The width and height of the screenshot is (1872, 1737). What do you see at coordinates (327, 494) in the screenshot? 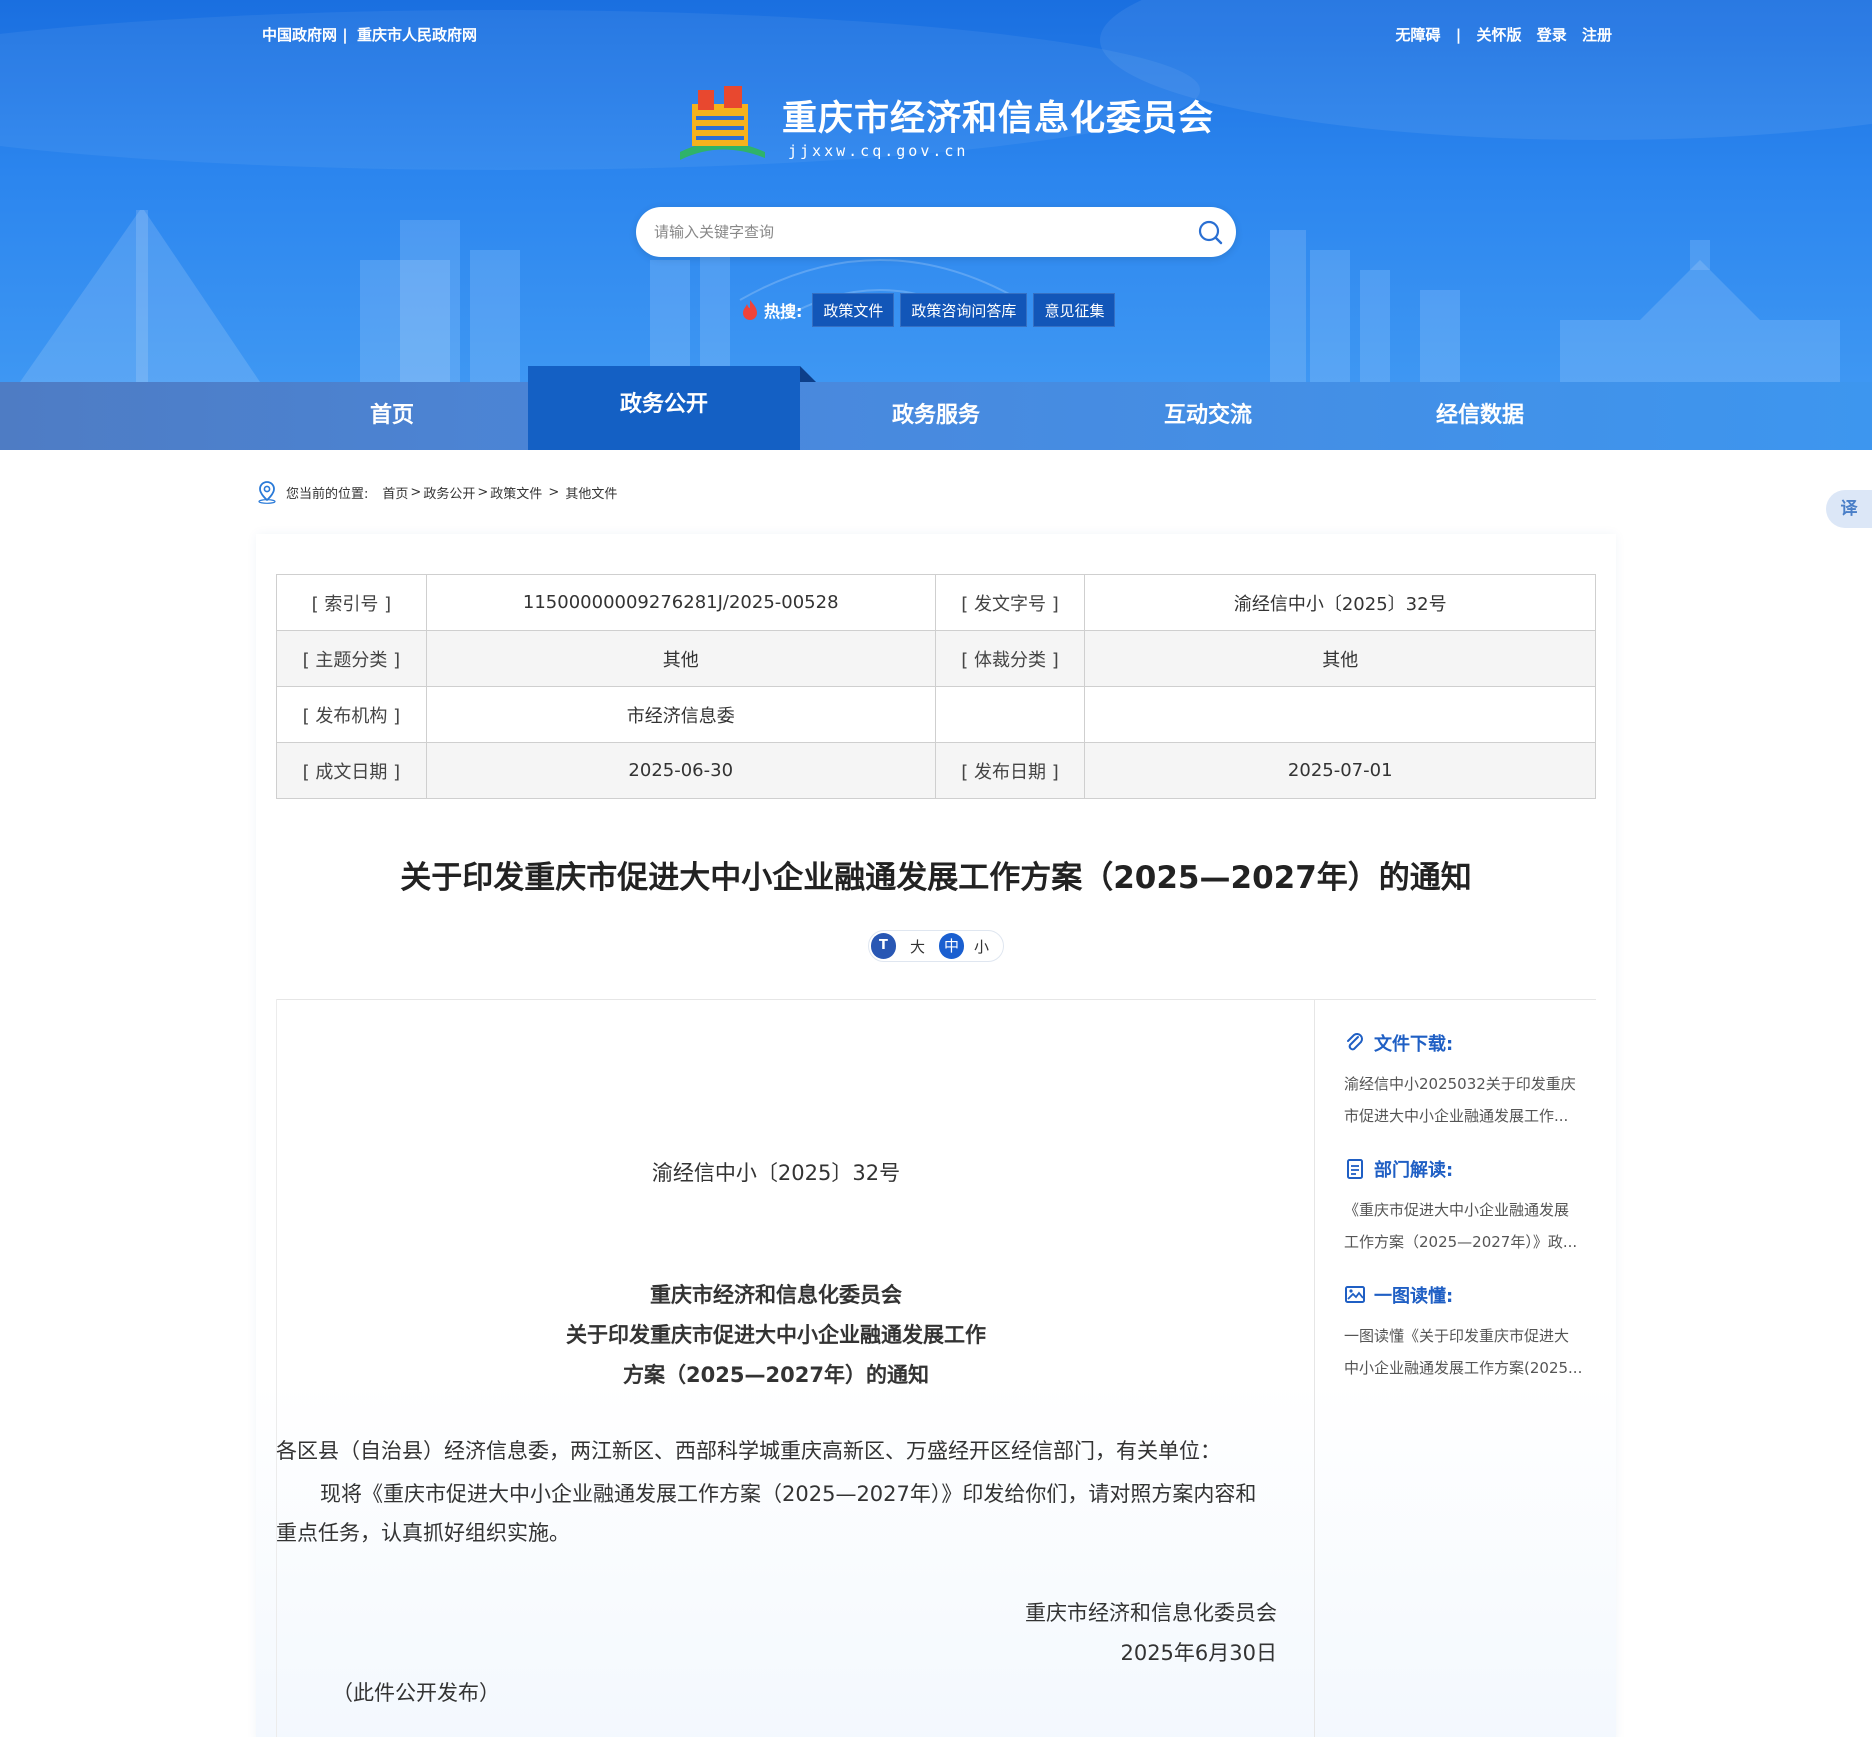
I see `breadcrumb-lead: 您当前的位置:` at bounding box center [327, 494].